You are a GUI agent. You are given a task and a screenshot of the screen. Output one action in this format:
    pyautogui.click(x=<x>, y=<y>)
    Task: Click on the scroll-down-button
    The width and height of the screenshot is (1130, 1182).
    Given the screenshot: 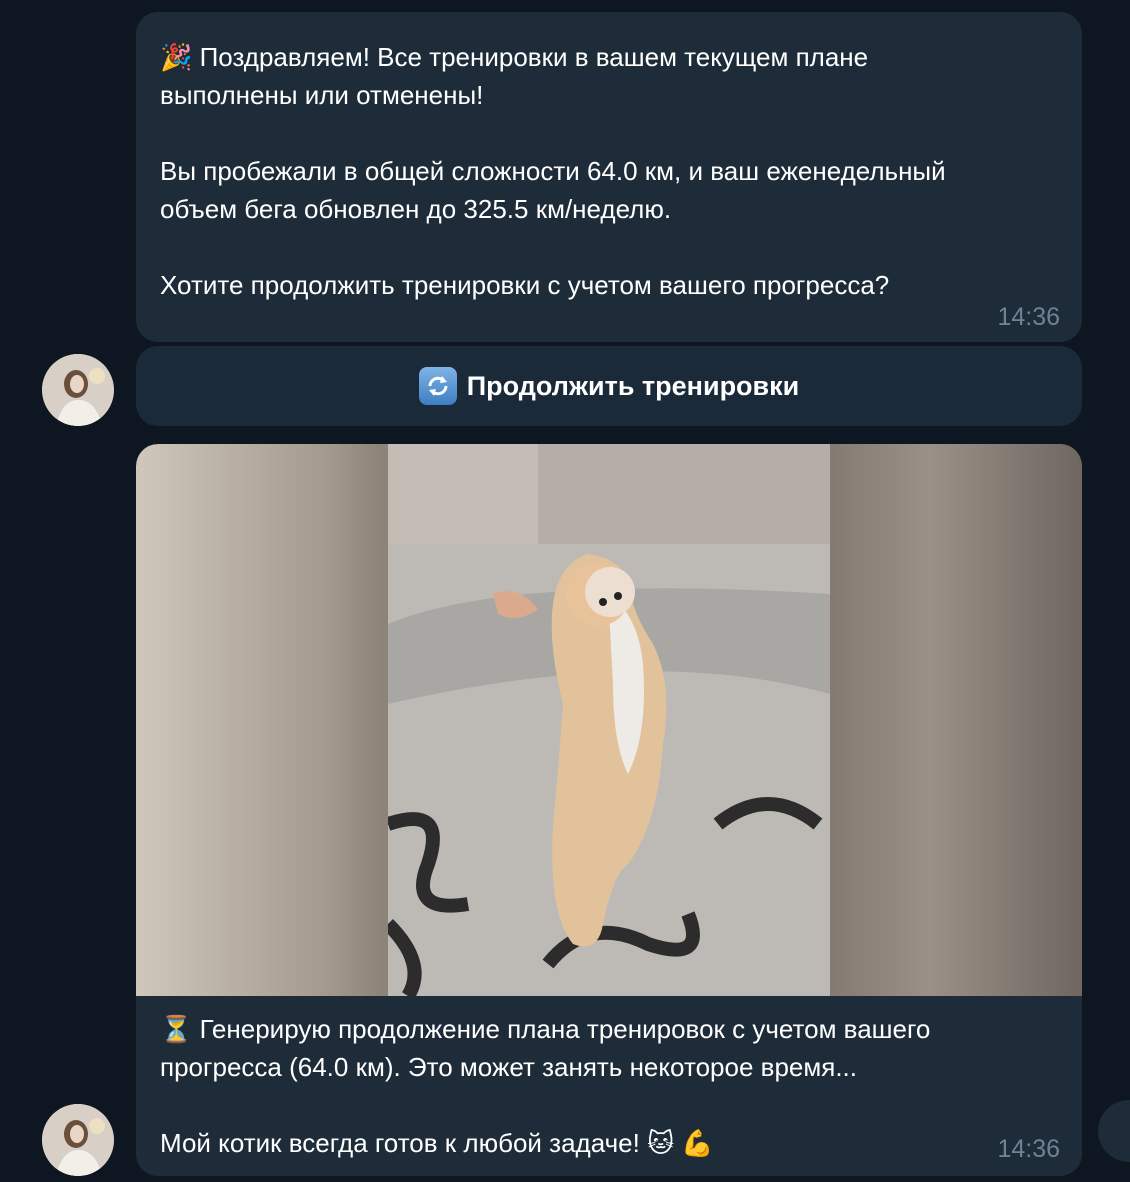 What is the action you would take?
    pyautogui.click(x=1114, y=1131)
    